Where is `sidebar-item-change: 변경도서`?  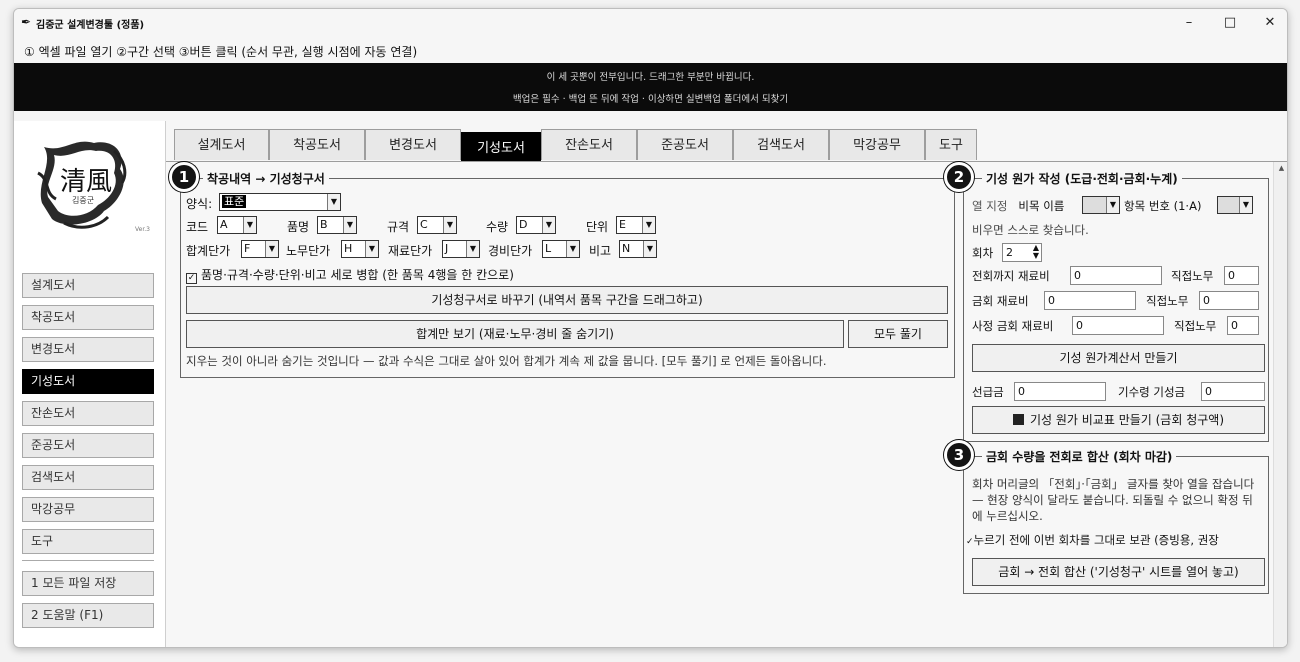 sidebar-item-change: 변경도서 is located at coordinates (88, 349).